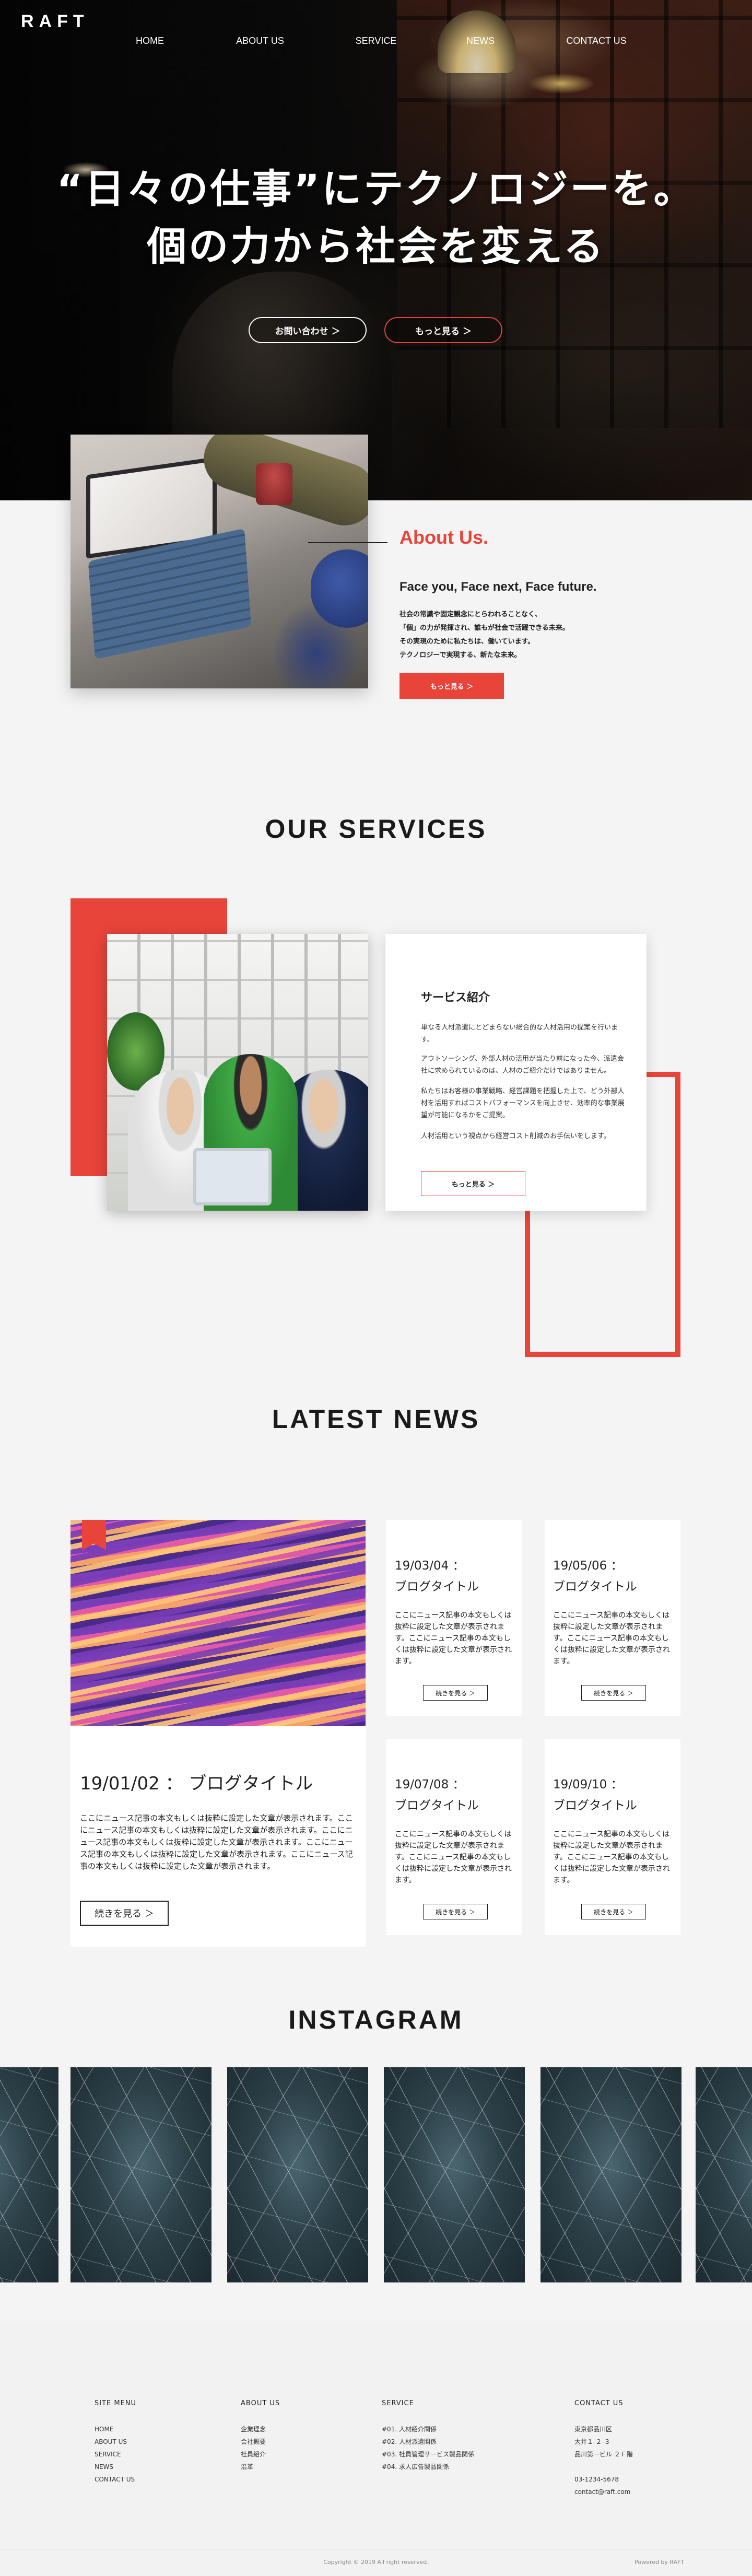 This screenshot has height=2576, width=752. I want to click on bookmark-icon, so click(94, 1535).